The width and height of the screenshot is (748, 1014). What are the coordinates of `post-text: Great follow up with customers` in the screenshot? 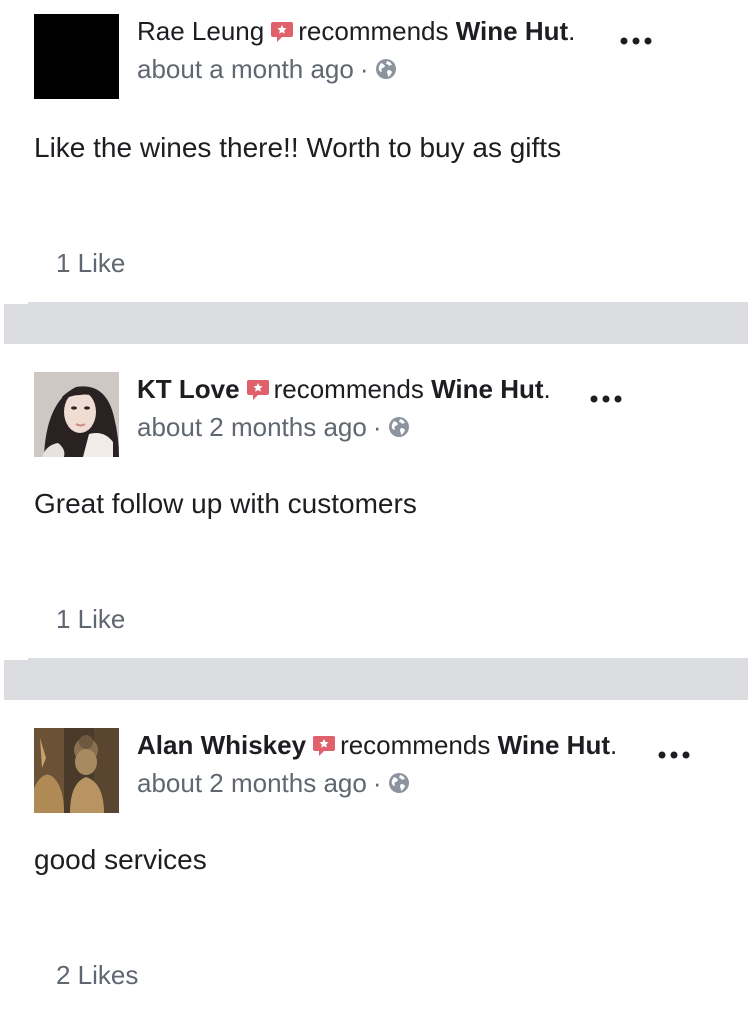 It's located at (225, 503).